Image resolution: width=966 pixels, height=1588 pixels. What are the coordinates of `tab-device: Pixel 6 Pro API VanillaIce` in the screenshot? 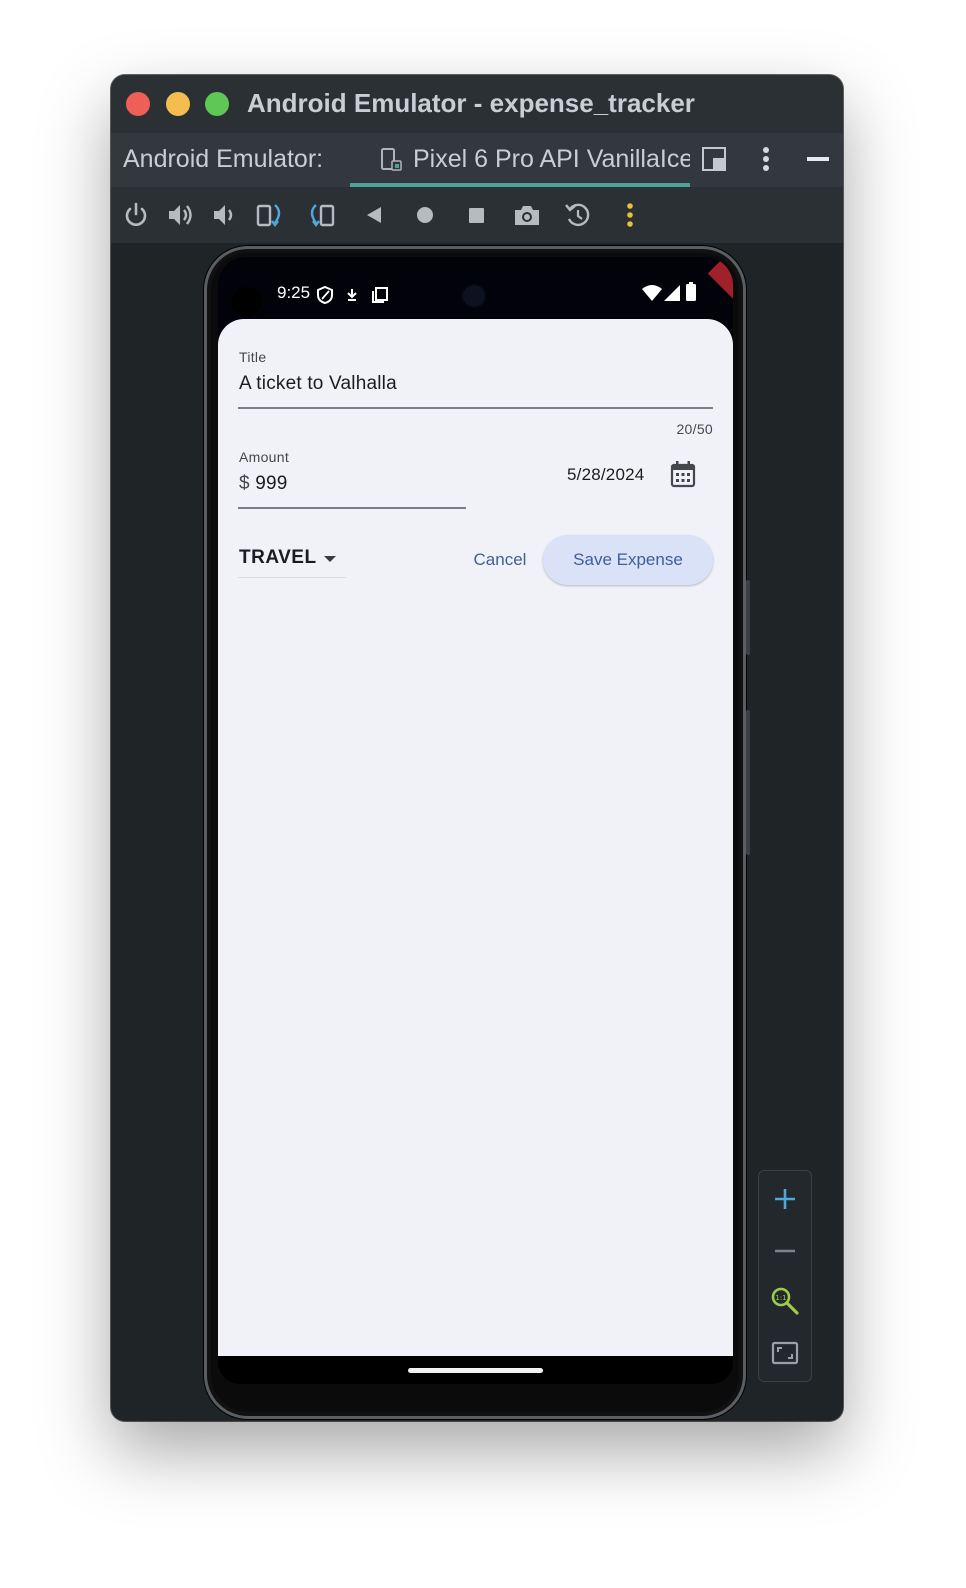 It's located at (520, 160).